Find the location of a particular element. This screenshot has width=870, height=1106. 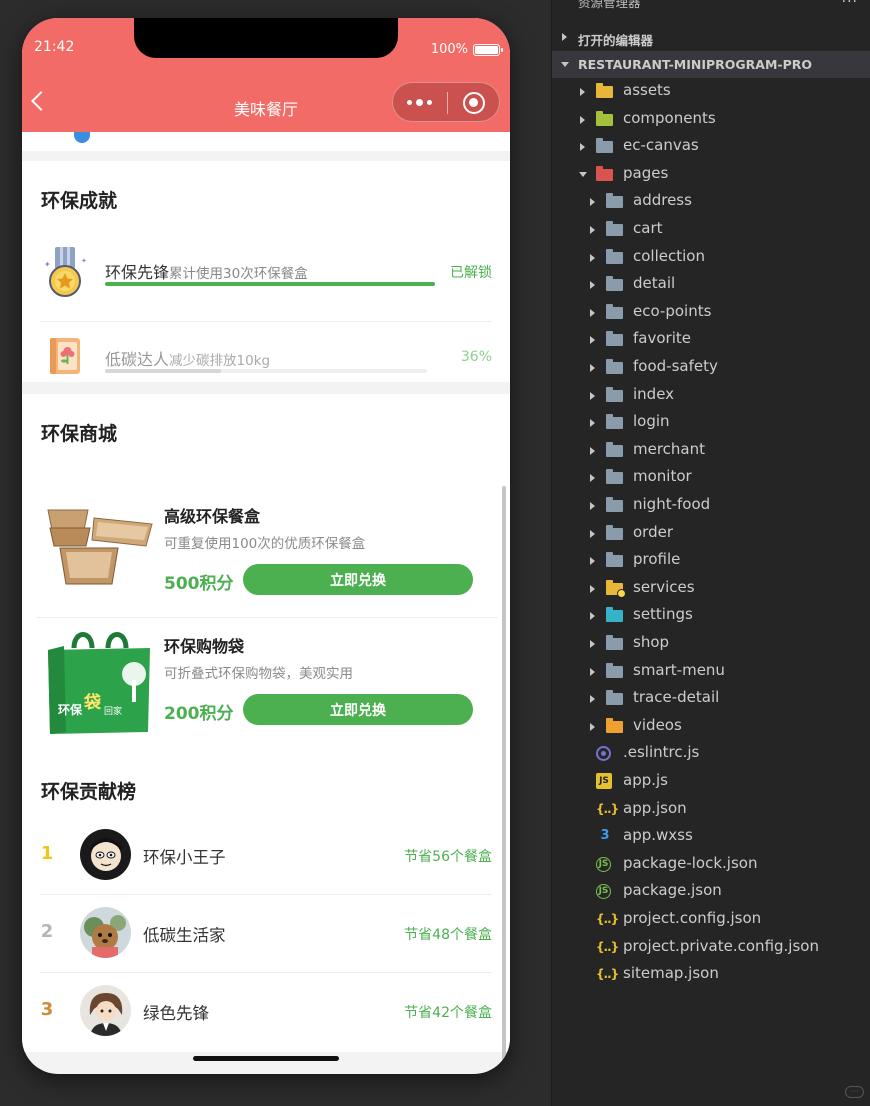

folder-profile: profile is located at coordinates (711, 560).